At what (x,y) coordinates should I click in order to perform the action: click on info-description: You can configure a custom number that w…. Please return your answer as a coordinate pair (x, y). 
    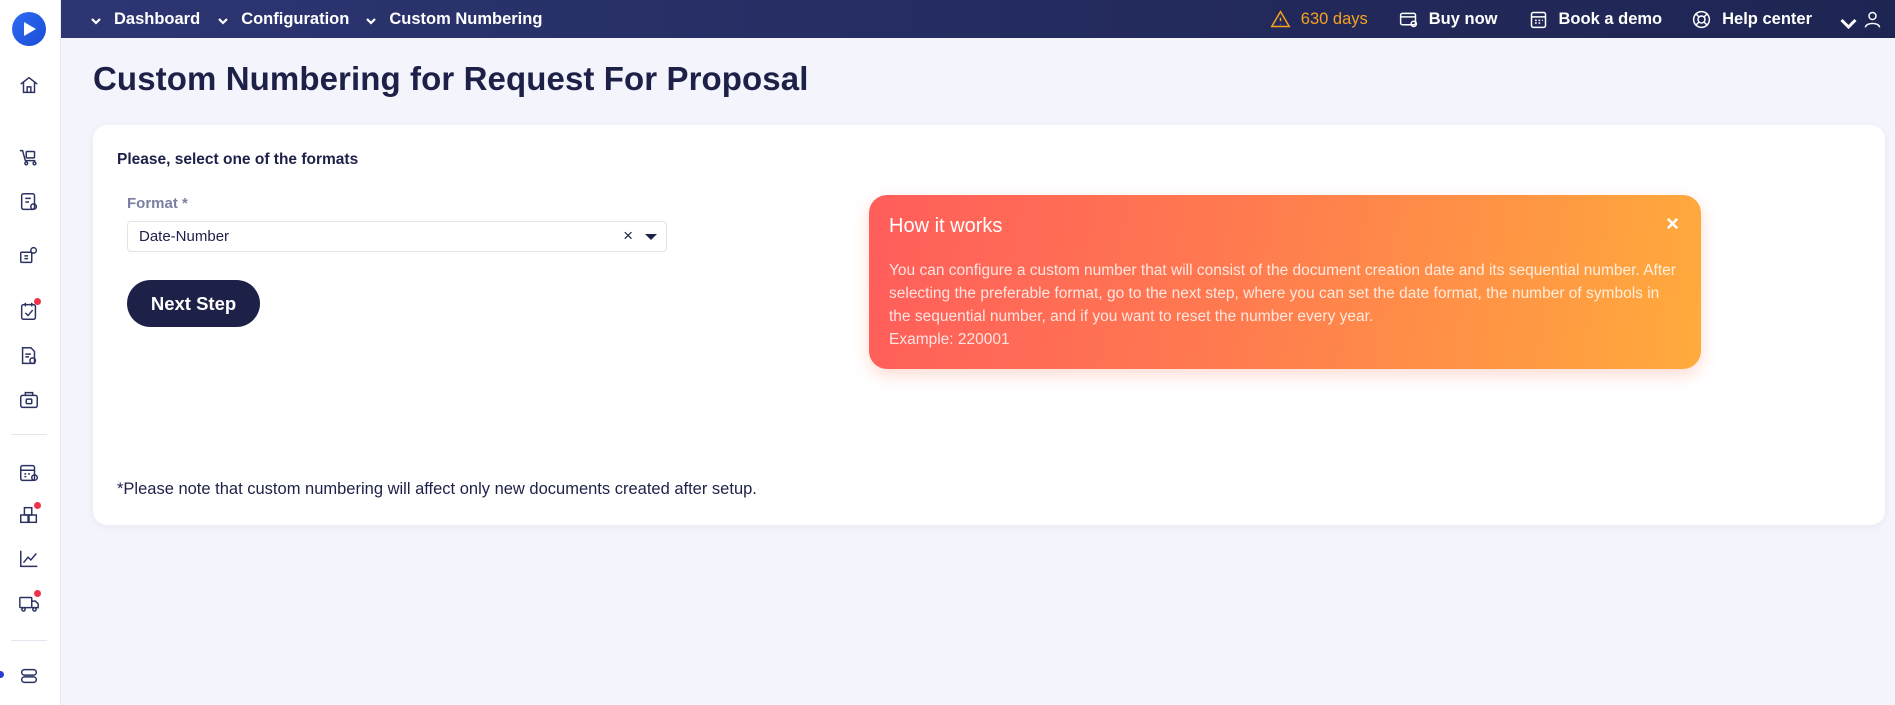
    Looking at the image, I should click on (1282, 293).